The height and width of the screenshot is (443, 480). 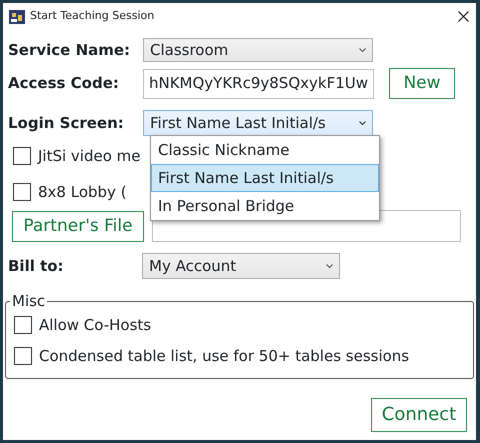 What do you see at coordinates (89, 156) in the screenshot?
I see `checkbox-label: JitSi video me` at bounding box center [89, 156].